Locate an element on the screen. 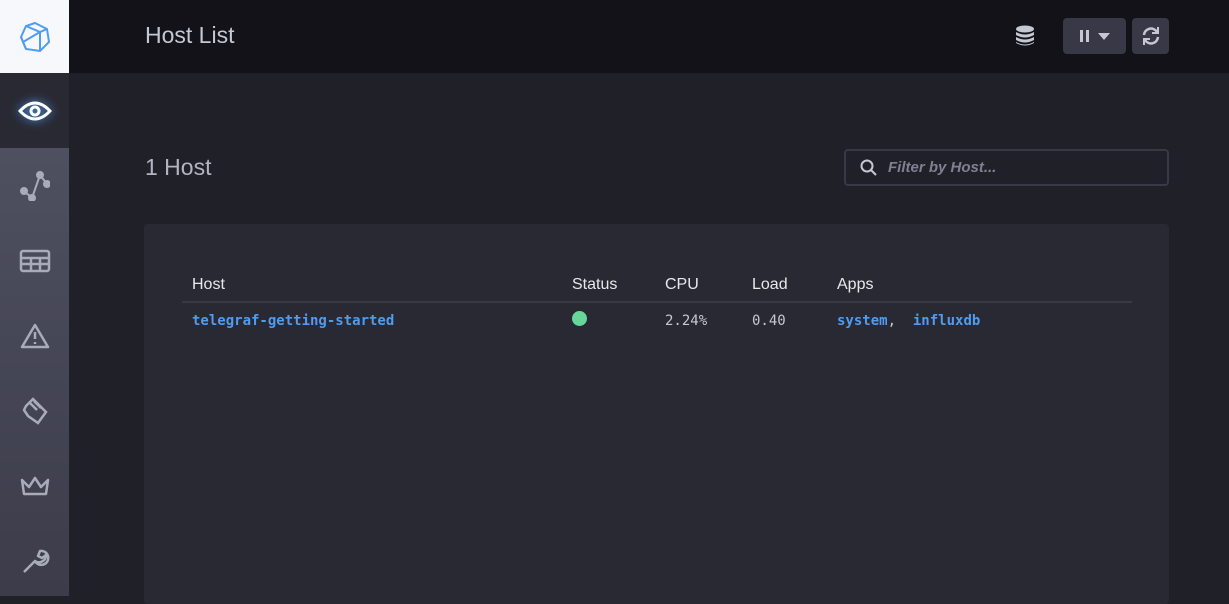 This screenshot has width=1229, height=604. dashboard-icon is located at coordinates (34, 260).